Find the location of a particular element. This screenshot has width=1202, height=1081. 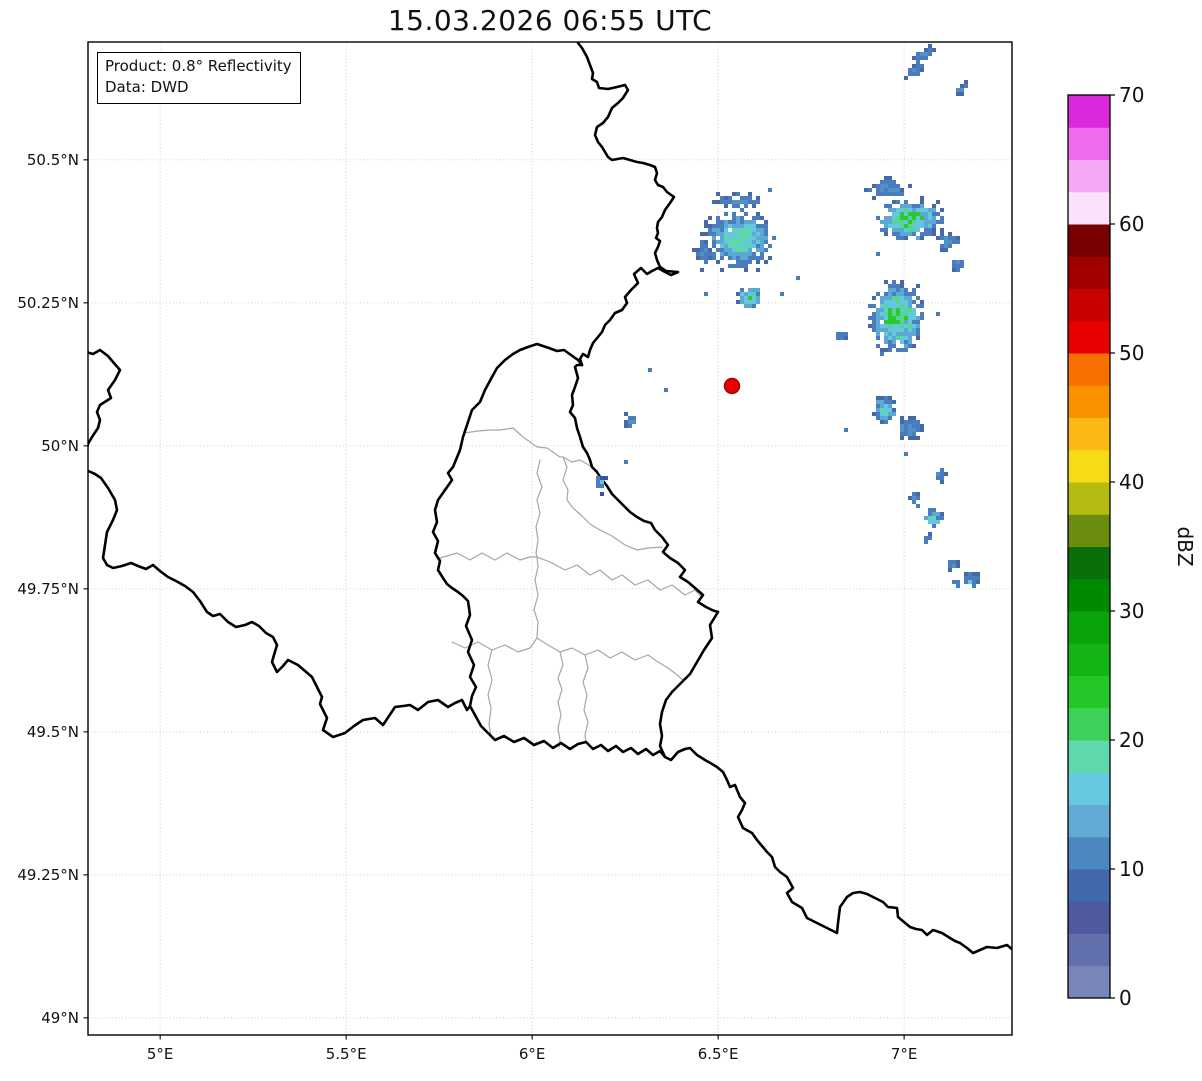

y-tick-label: 49.5°N is located at coordinates (53, 732).